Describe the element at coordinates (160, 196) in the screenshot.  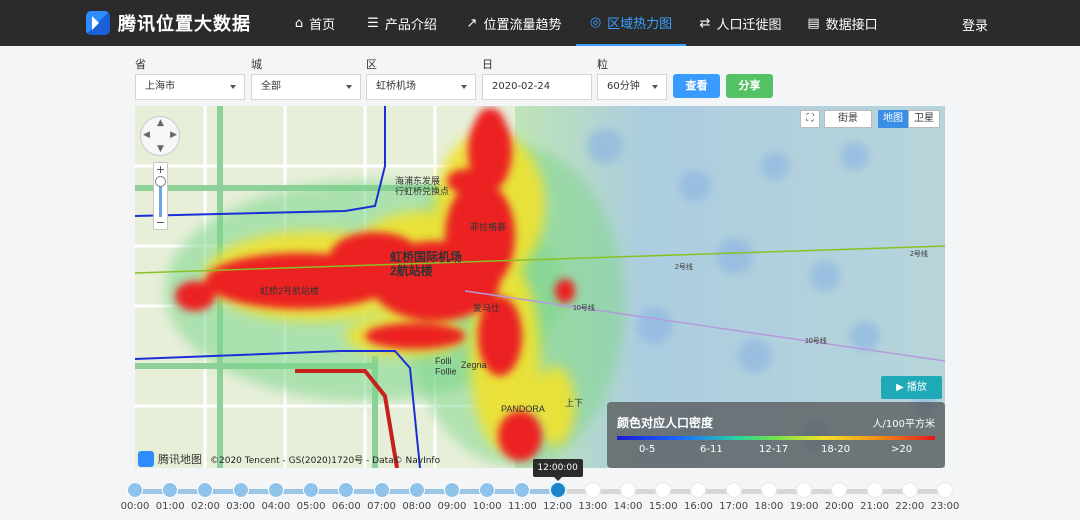
I see `zoom-control: + −` at that location.